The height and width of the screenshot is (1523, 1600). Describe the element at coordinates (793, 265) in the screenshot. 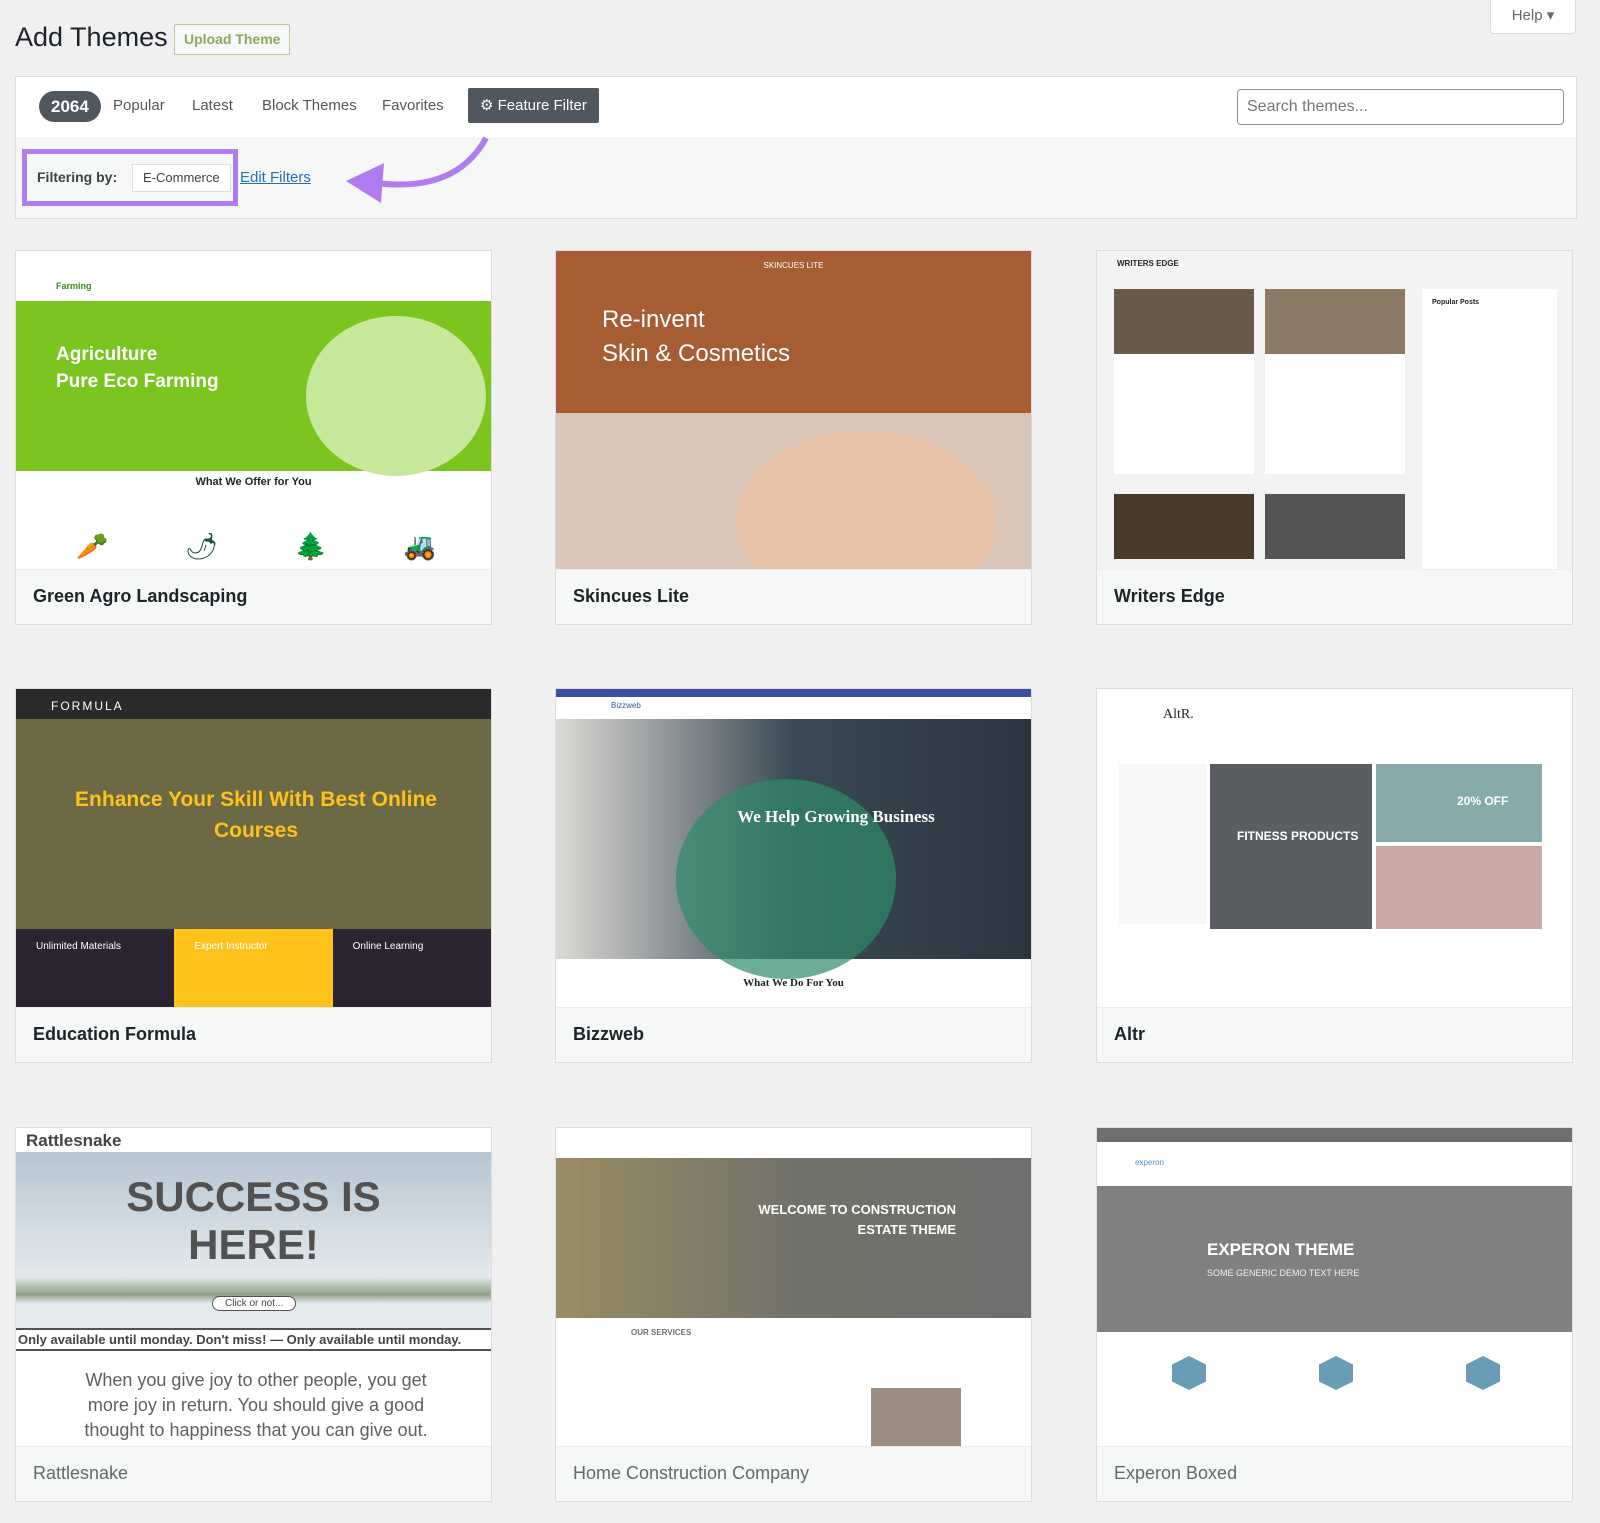

I see `theme-brand: SKINCUES LITE` at that location.